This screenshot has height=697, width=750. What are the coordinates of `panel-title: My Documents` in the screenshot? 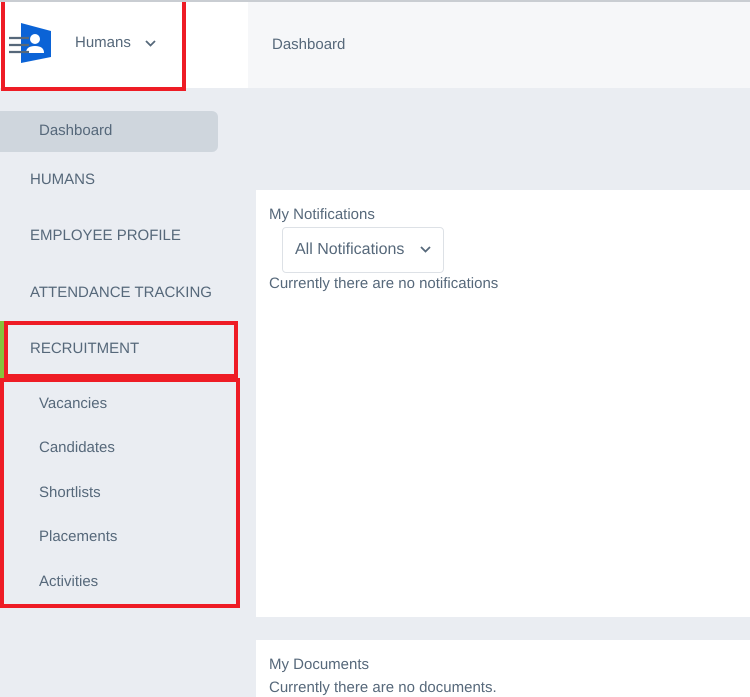 It's located at (319, 665).